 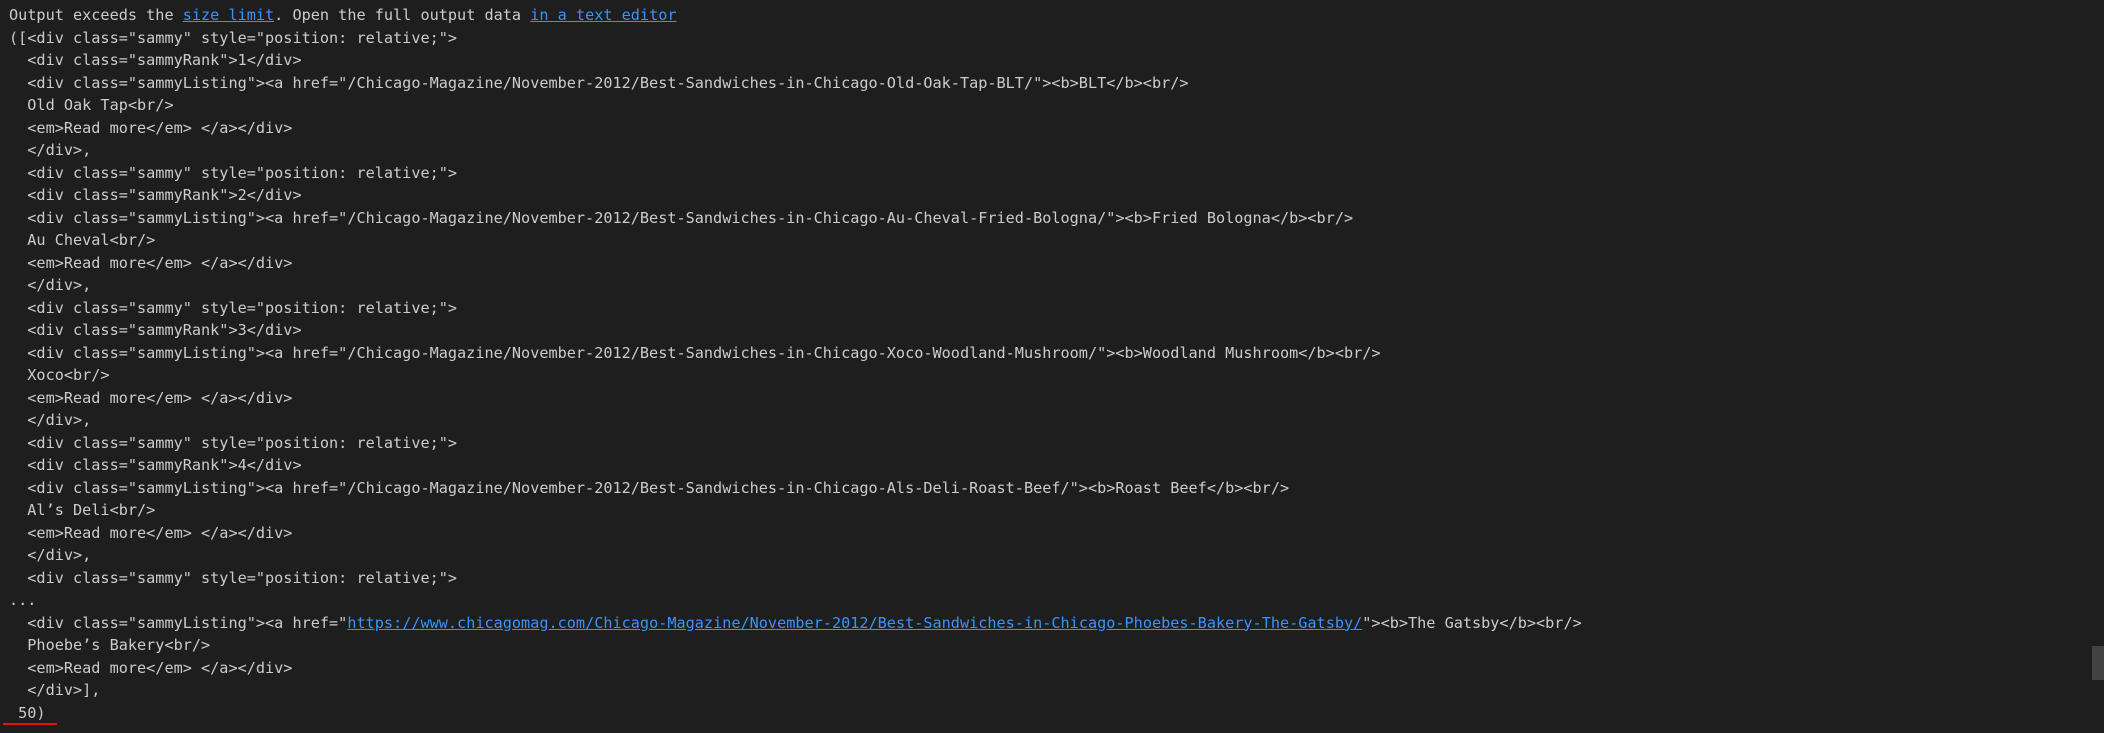 What do you see at coordinates (155, 465) in the screenshot?
I see `output-line: <div class="sammyRank">4</div>` at bounding box center [155, 465].